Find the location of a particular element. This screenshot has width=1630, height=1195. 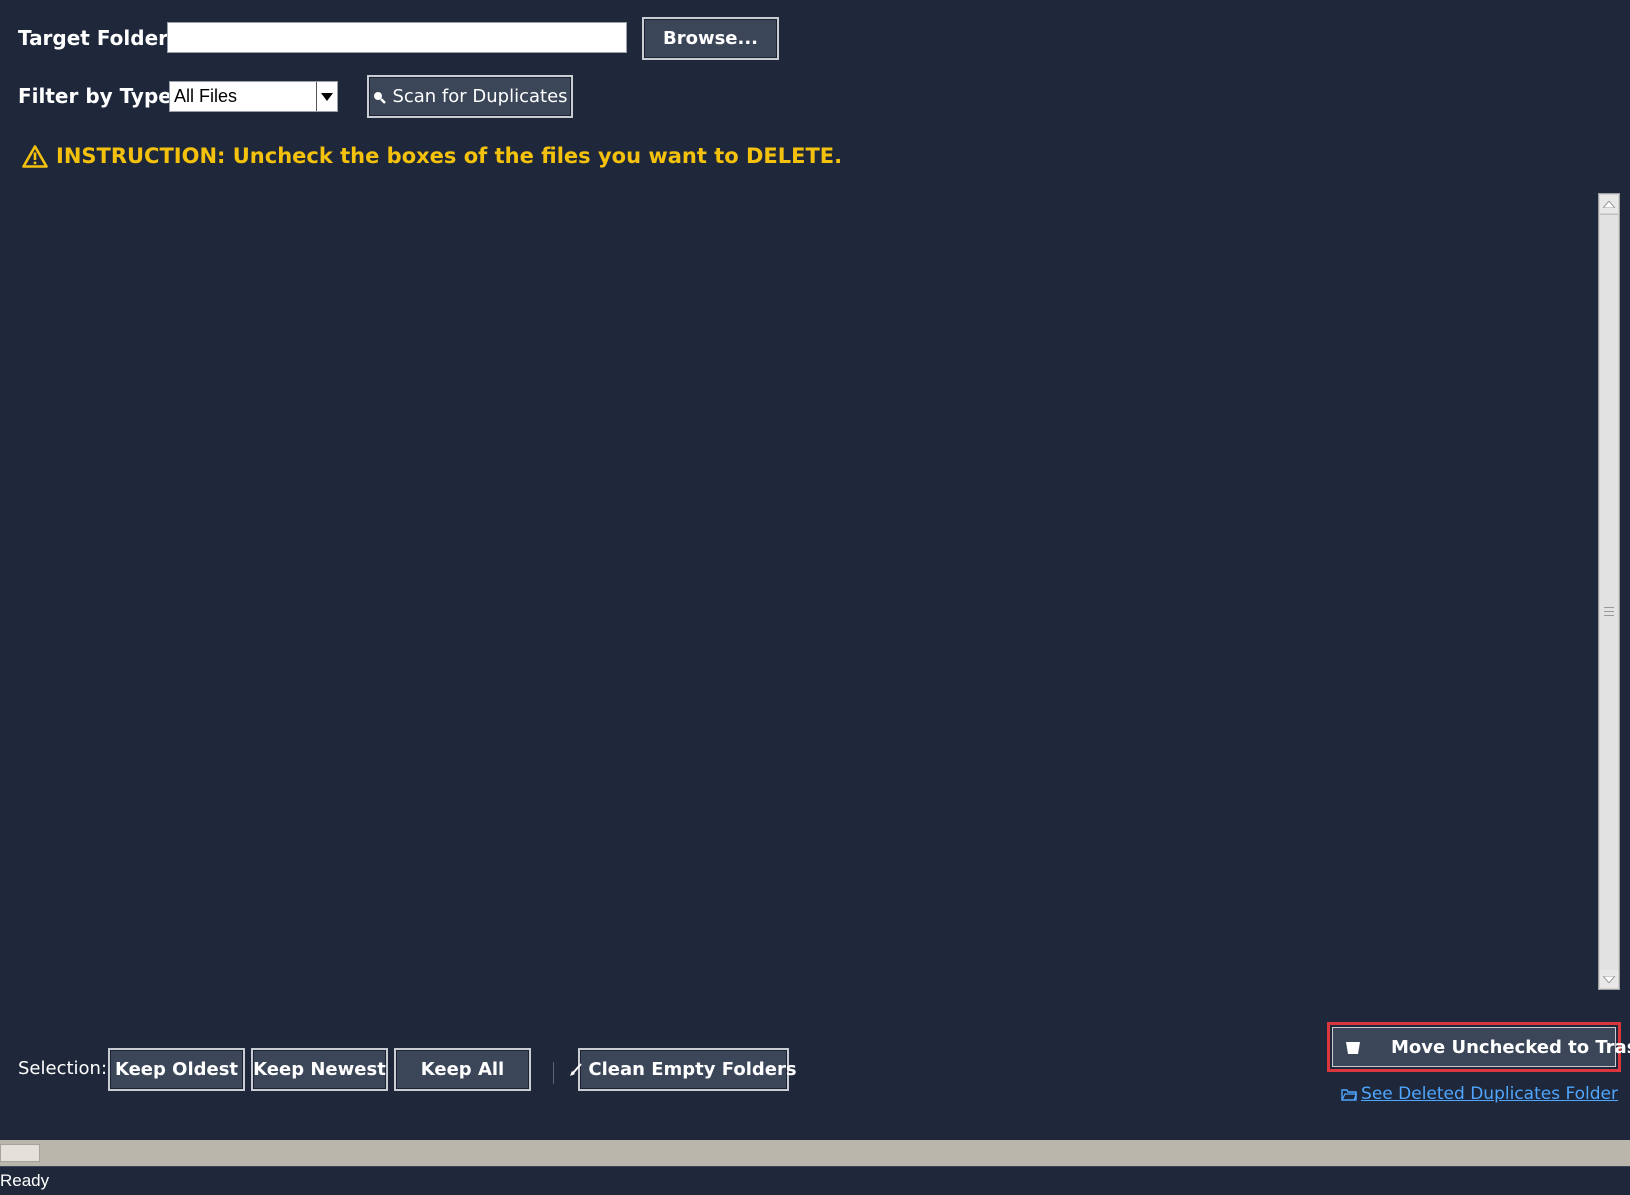

trash-icon is located at coordinates (1353, 1047).